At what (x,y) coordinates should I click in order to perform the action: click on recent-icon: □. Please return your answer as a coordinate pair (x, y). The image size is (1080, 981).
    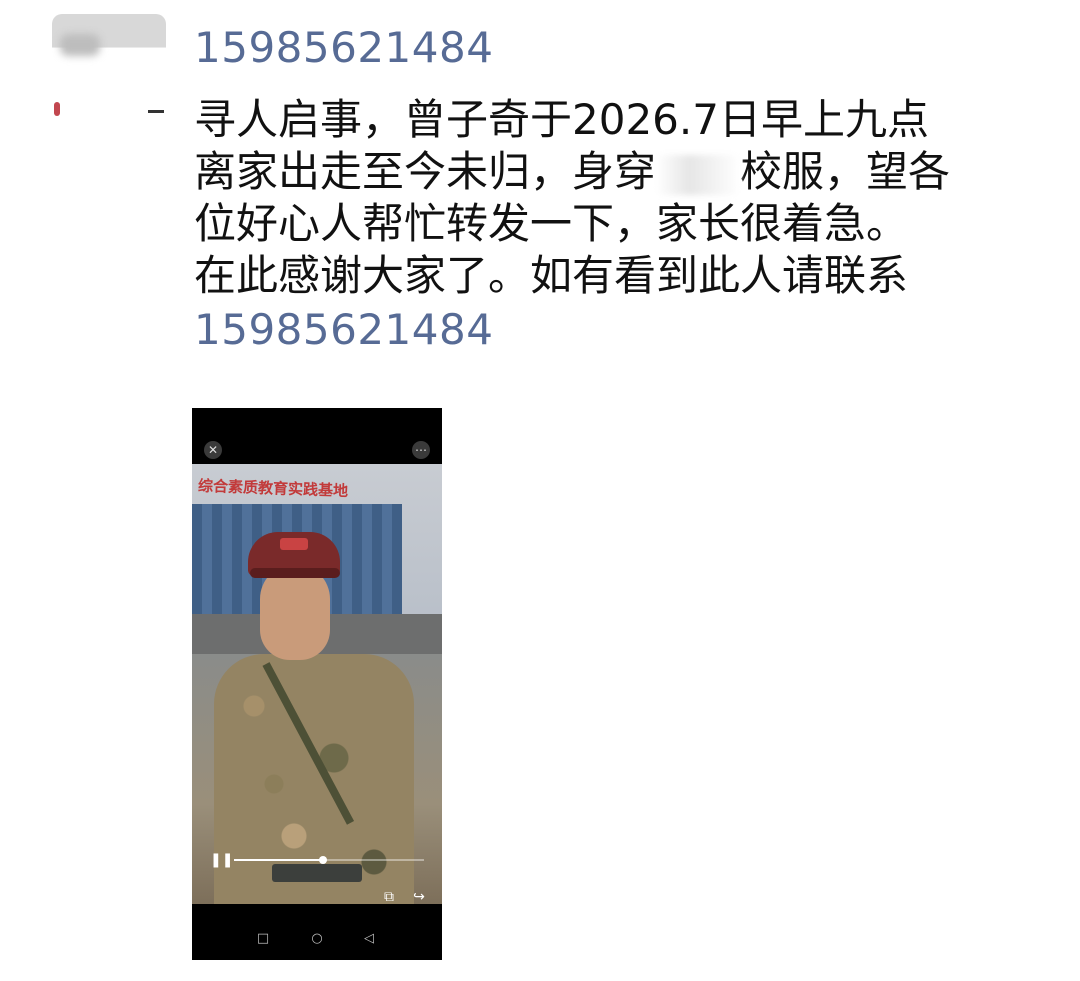
    Looking at the image, I should click on (263, 939).